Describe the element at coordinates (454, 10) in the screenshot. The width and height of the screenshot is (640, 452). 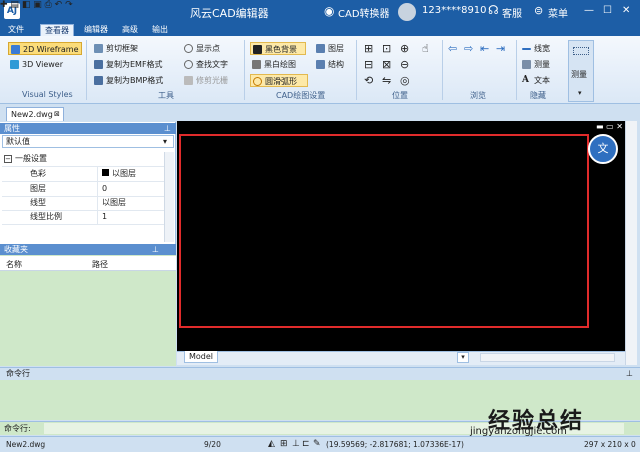
I see `user-name: 123****8910` at that location.